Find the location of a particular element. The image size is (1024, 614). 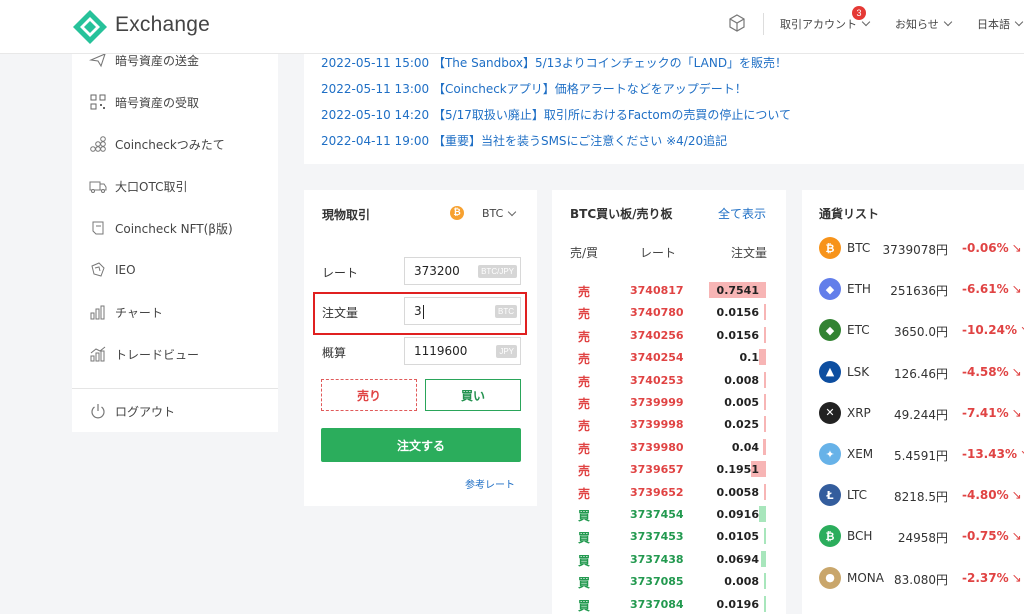

rate-label: レート is located at coordinates (340, 273).